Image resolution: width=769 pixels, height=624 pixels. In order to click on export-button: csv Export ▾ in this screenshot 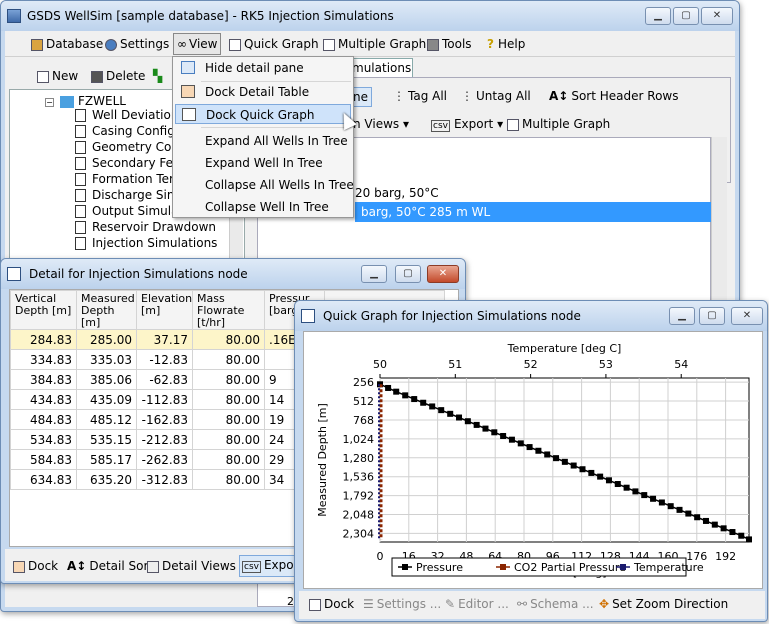, I will do `click(467, 125)`.